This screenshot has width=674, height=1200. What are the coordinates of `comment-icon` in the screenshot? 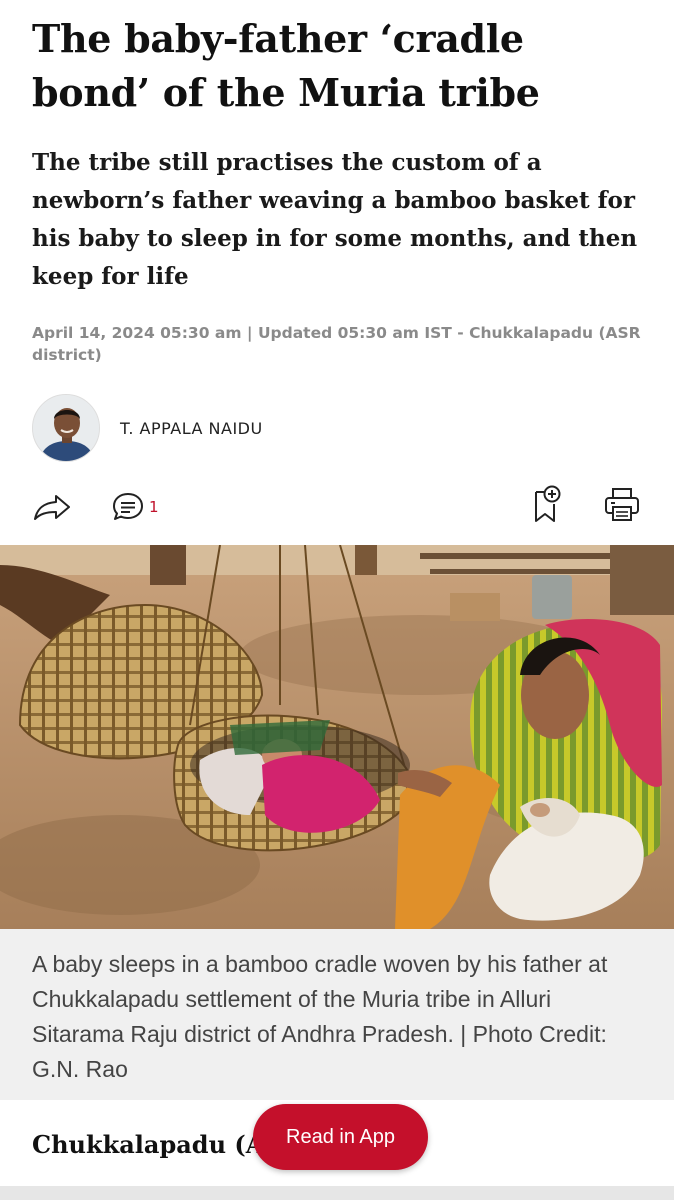 It's located at (128, 506).